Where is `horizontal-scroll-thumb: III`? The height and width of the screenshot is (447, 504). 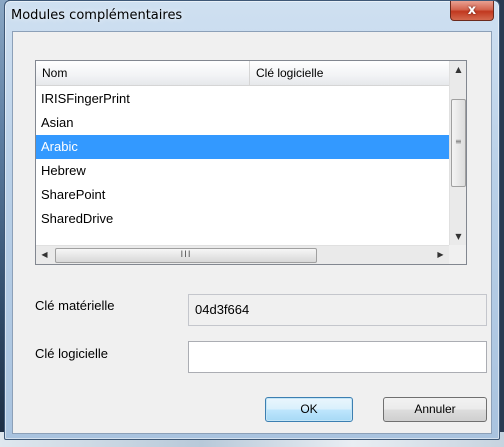
horizontal-scroll-thumb: III is located at coordinates (186, 255).